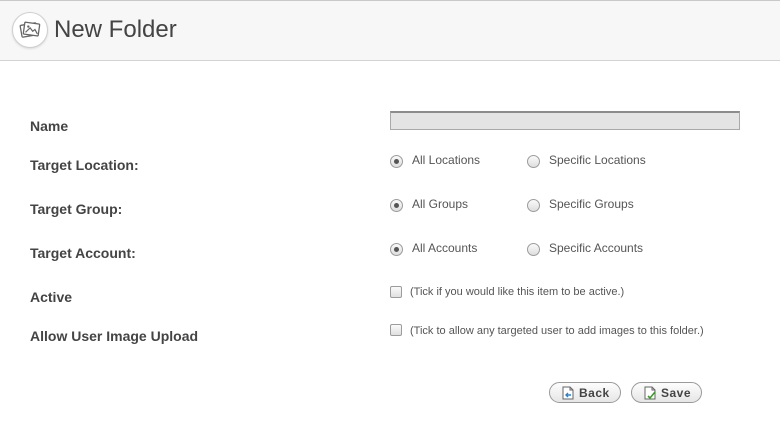 This screenshot has height=427, width=780. Describe the element at coordinates (597, 160) in the screenshot. I see `option-specific-locations-label: Specific Locations` at that location.